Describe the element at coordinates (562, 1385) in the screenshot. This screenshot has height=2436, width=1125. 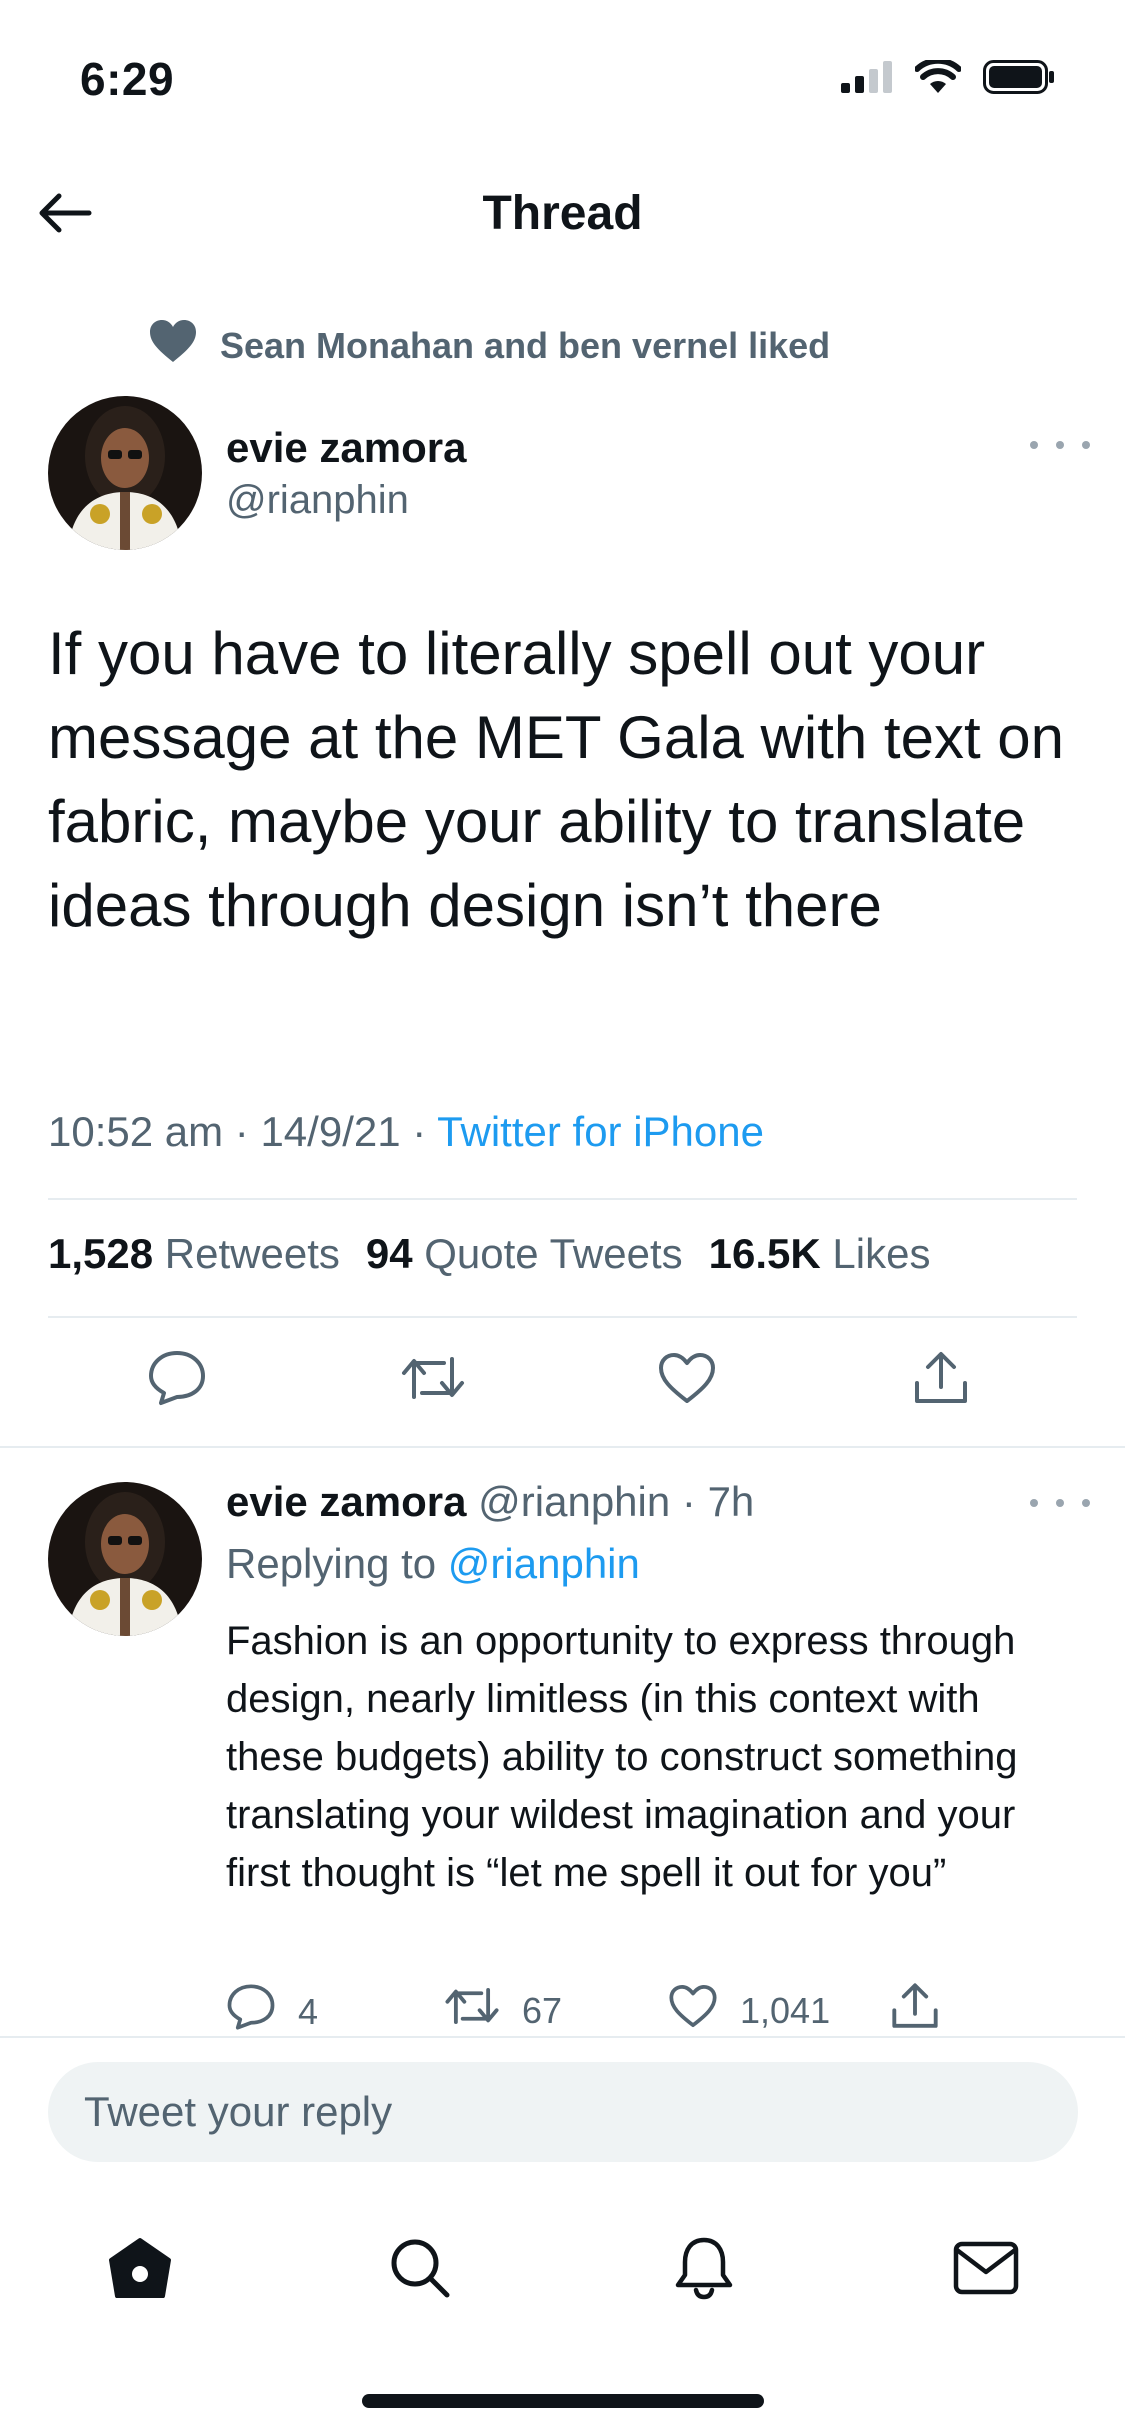
I see `tweet-action-bar` at that location.